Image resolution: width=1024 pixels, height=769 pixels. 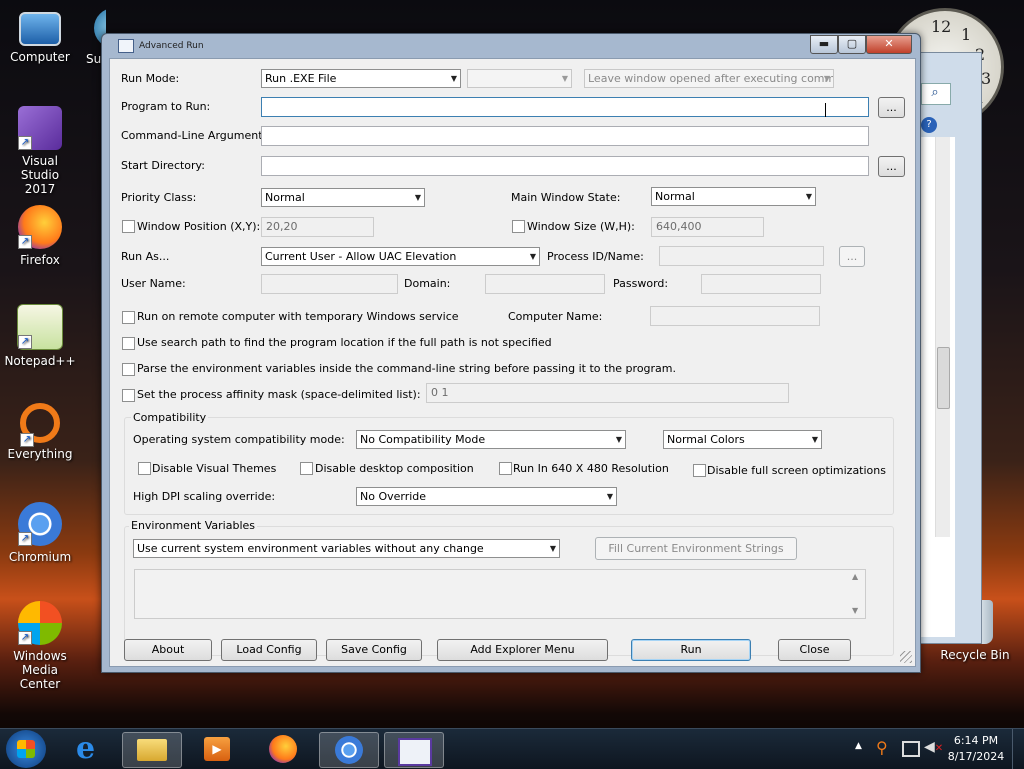 What do you see at coordinates (40, 432) in the screenshot?
I see `desktop-icon-everything: ↗ Everything` at bounding box center [40, 432].